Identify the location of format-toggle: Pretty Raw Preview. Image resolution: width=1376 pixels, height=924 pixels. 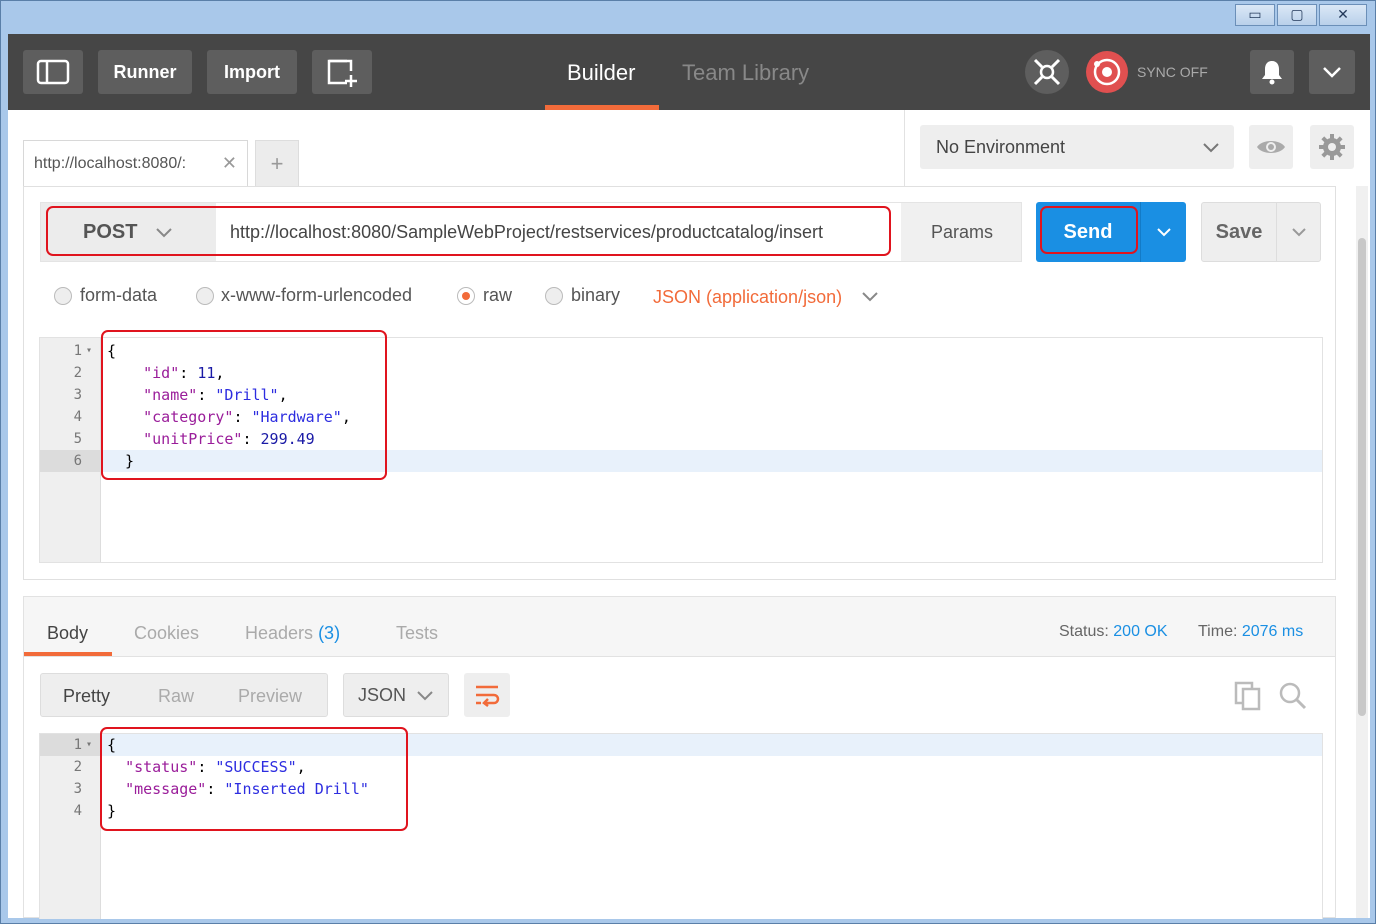
(184, 695).